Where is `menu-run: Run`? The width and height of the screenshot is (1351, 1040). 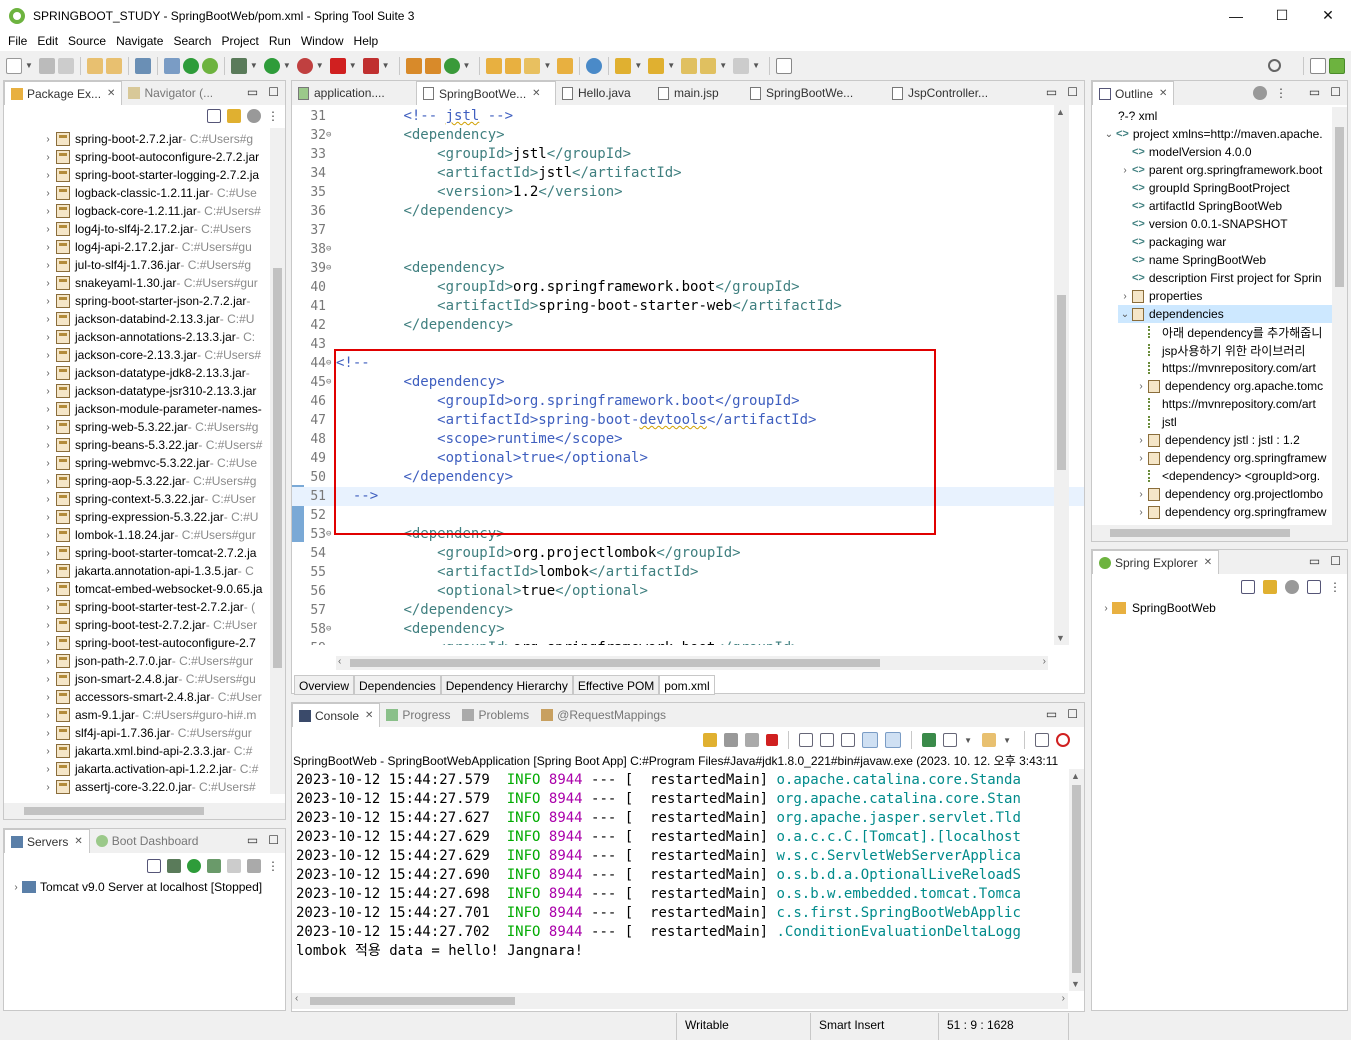 menu-run: Run is located at coordinates (280, 41).